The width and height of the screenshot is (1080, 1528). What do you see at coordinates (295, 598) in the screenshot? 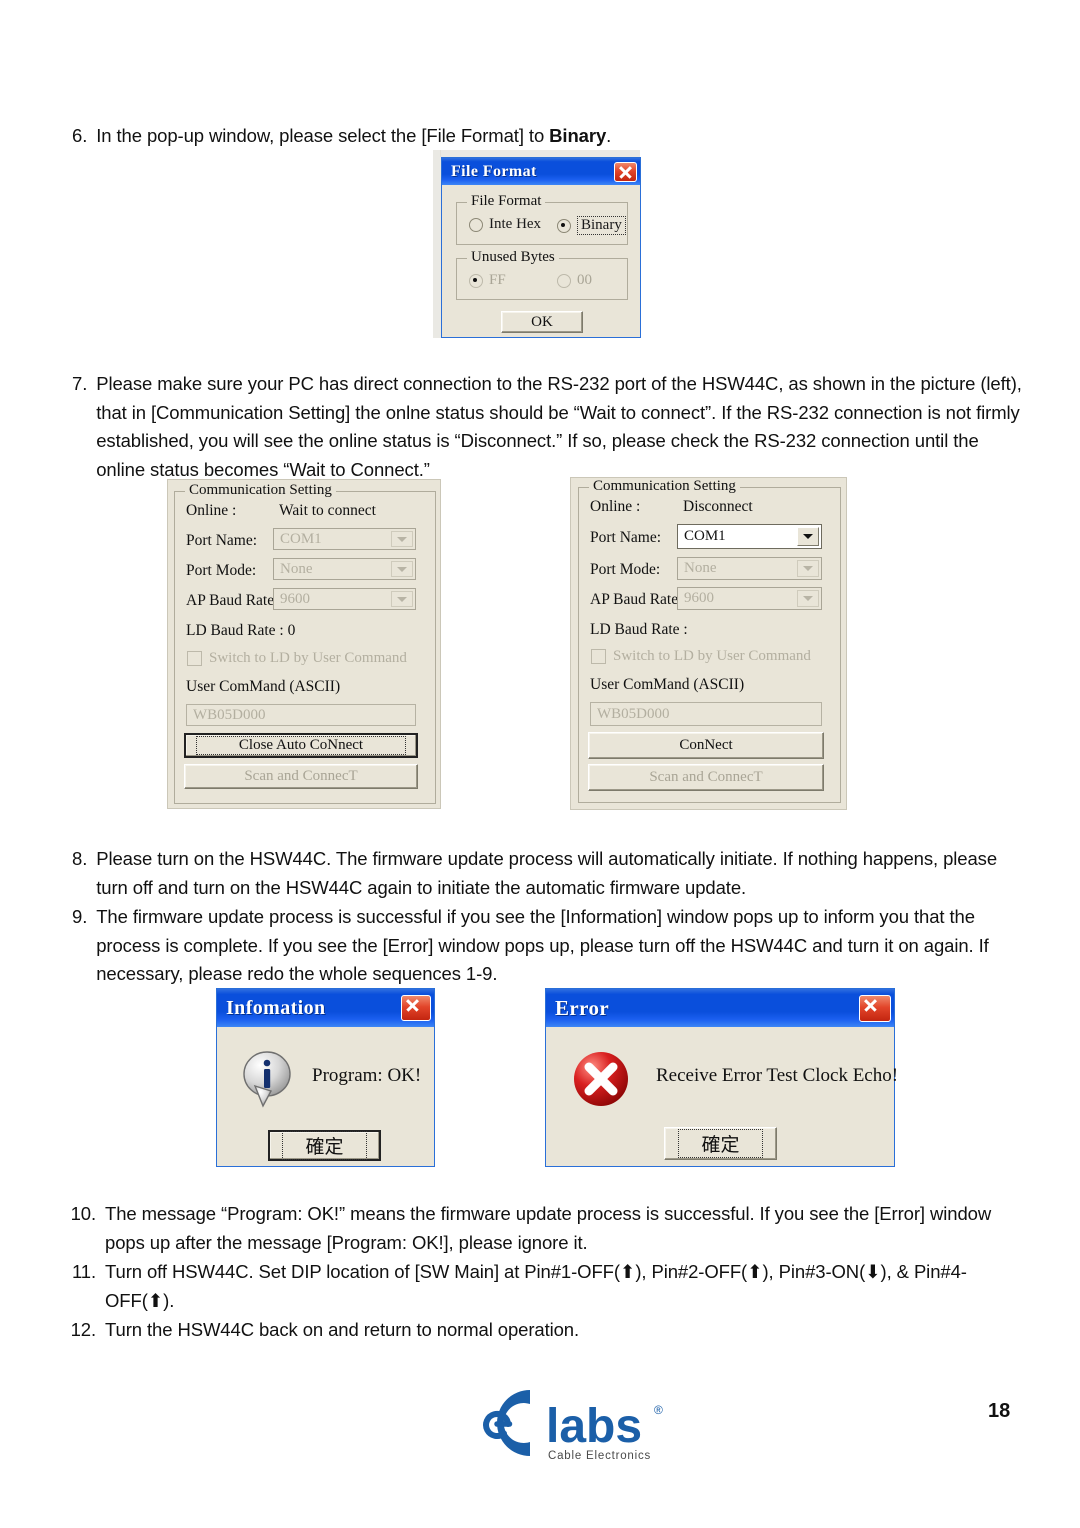
I see `comm-left-ap-baud-value: 9600` at bounding box center [295, 598].